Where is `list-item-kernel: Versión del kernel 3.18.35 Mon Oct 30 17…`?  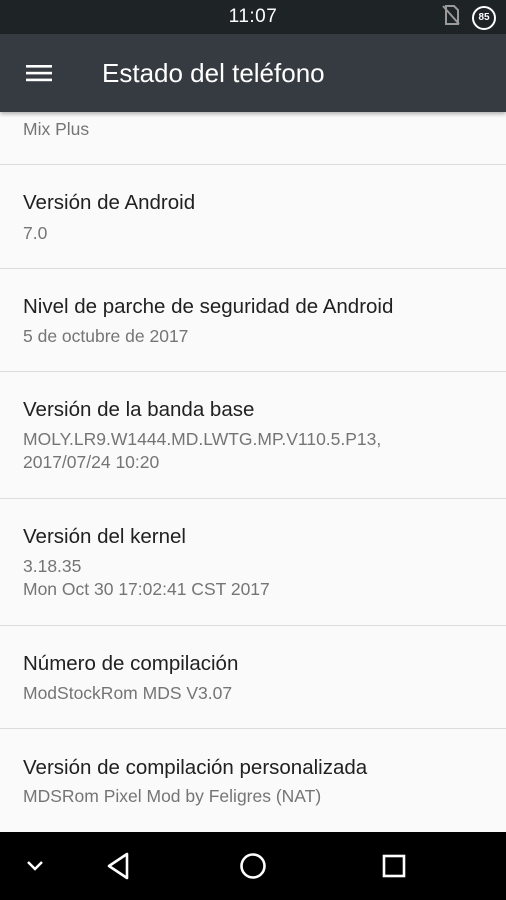
list-item-kernel: Versión del kernel 3.18.35 Mon Oct 30 17… is located at coordinates (253, 562).